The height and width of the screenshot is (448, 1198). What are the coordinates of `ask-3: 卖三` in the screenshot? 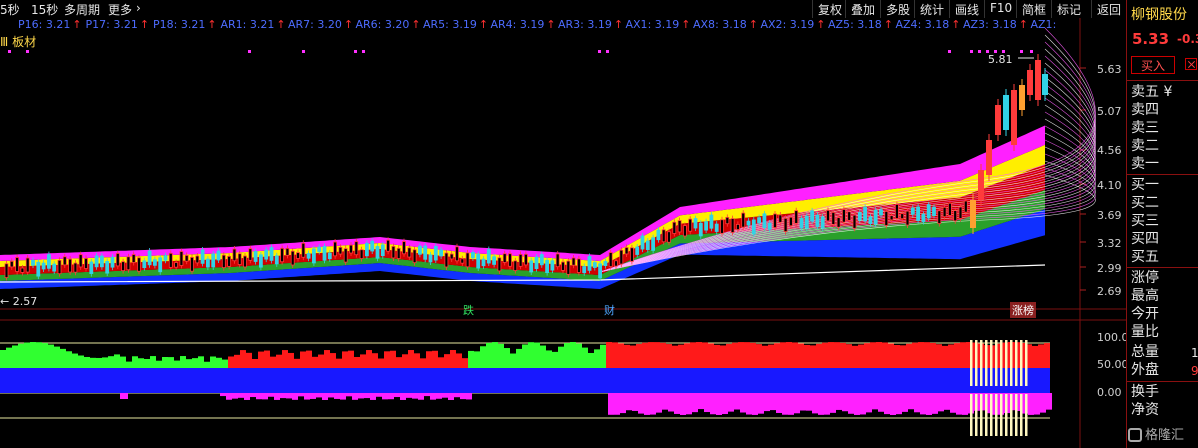 It's located at (1145, 128).